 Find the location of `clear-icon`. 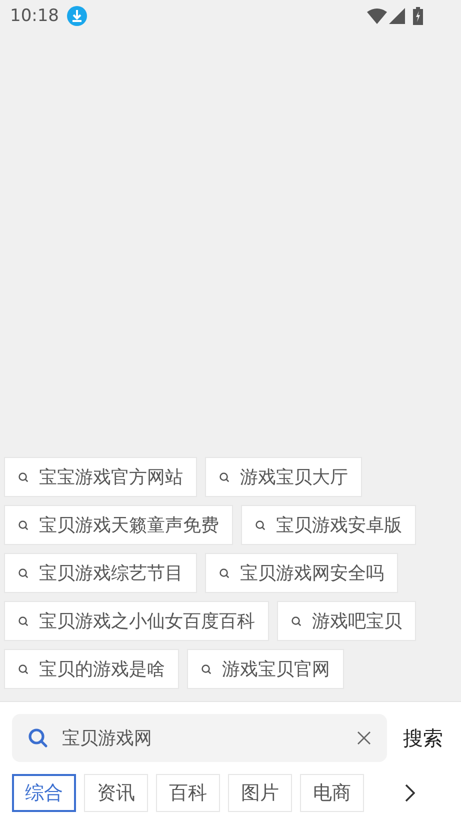

clear-icon is located at coordinates (364, 738).